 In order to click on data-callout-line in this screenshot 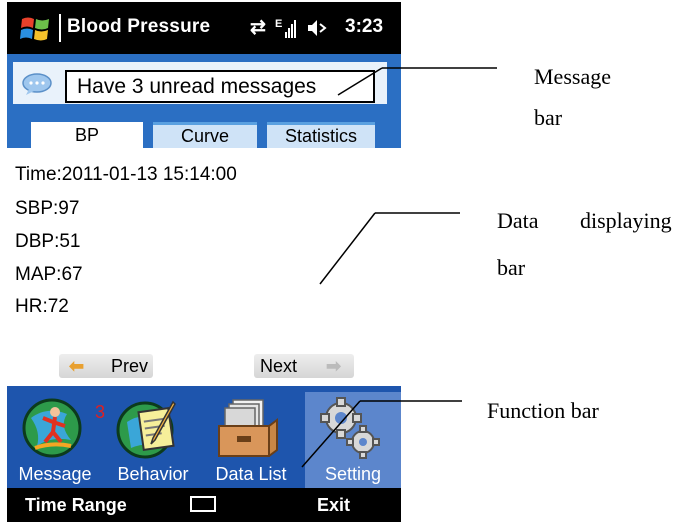, I will do `click(347, 248)`.